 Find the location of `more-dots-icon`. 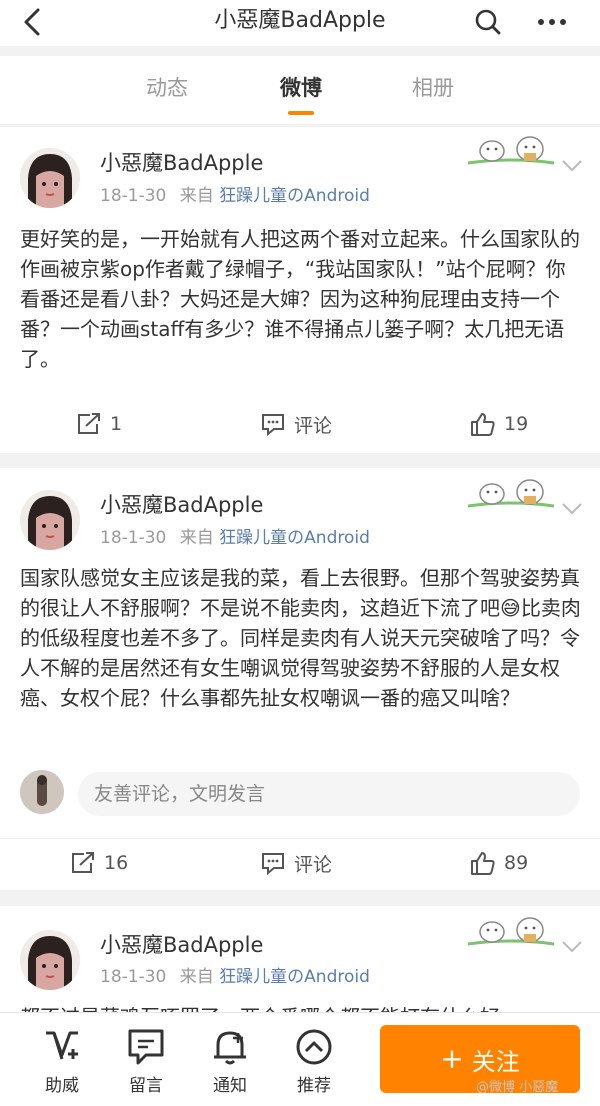

more-dots-icon is located at coordinates (552, 22).